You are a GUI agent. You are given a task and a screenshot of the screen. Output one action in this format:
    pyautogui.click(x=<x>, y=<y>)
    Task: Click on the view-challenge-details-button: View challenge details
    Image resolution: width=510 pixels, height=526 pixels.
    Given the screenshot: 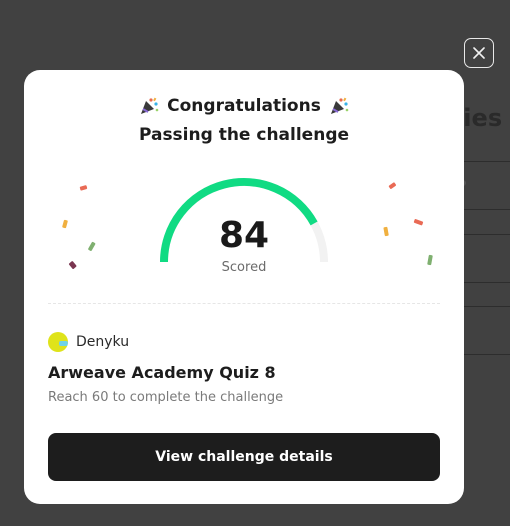 What is the action you would take?
    pyautogui.click(x=244, y=457)
    